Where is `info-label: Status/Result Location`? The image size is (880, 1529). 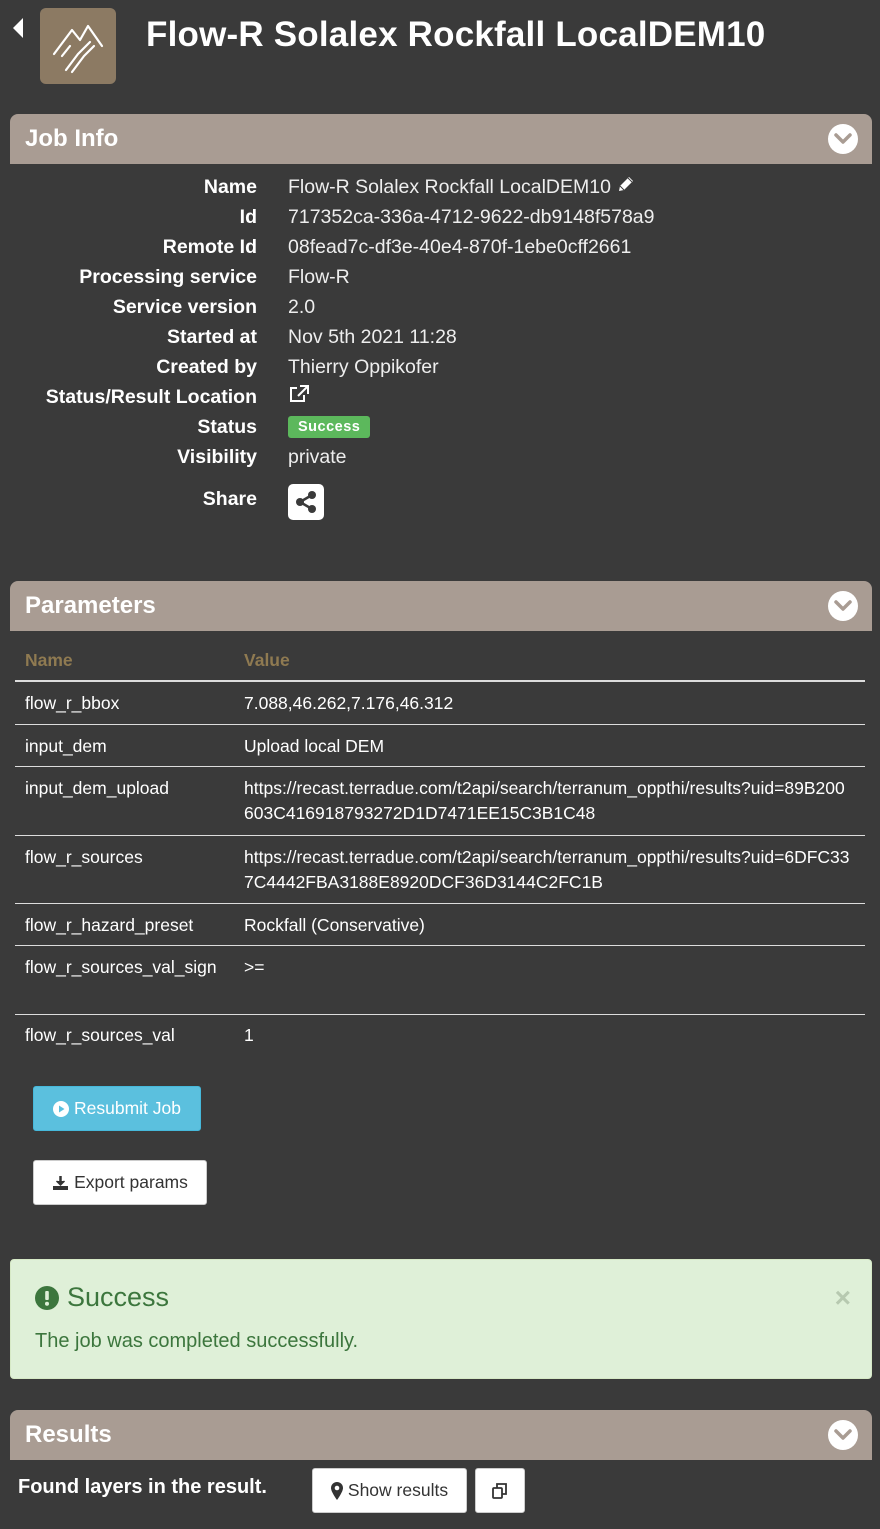 info-label: Status/Result Location is located at coordinates (151, 396).